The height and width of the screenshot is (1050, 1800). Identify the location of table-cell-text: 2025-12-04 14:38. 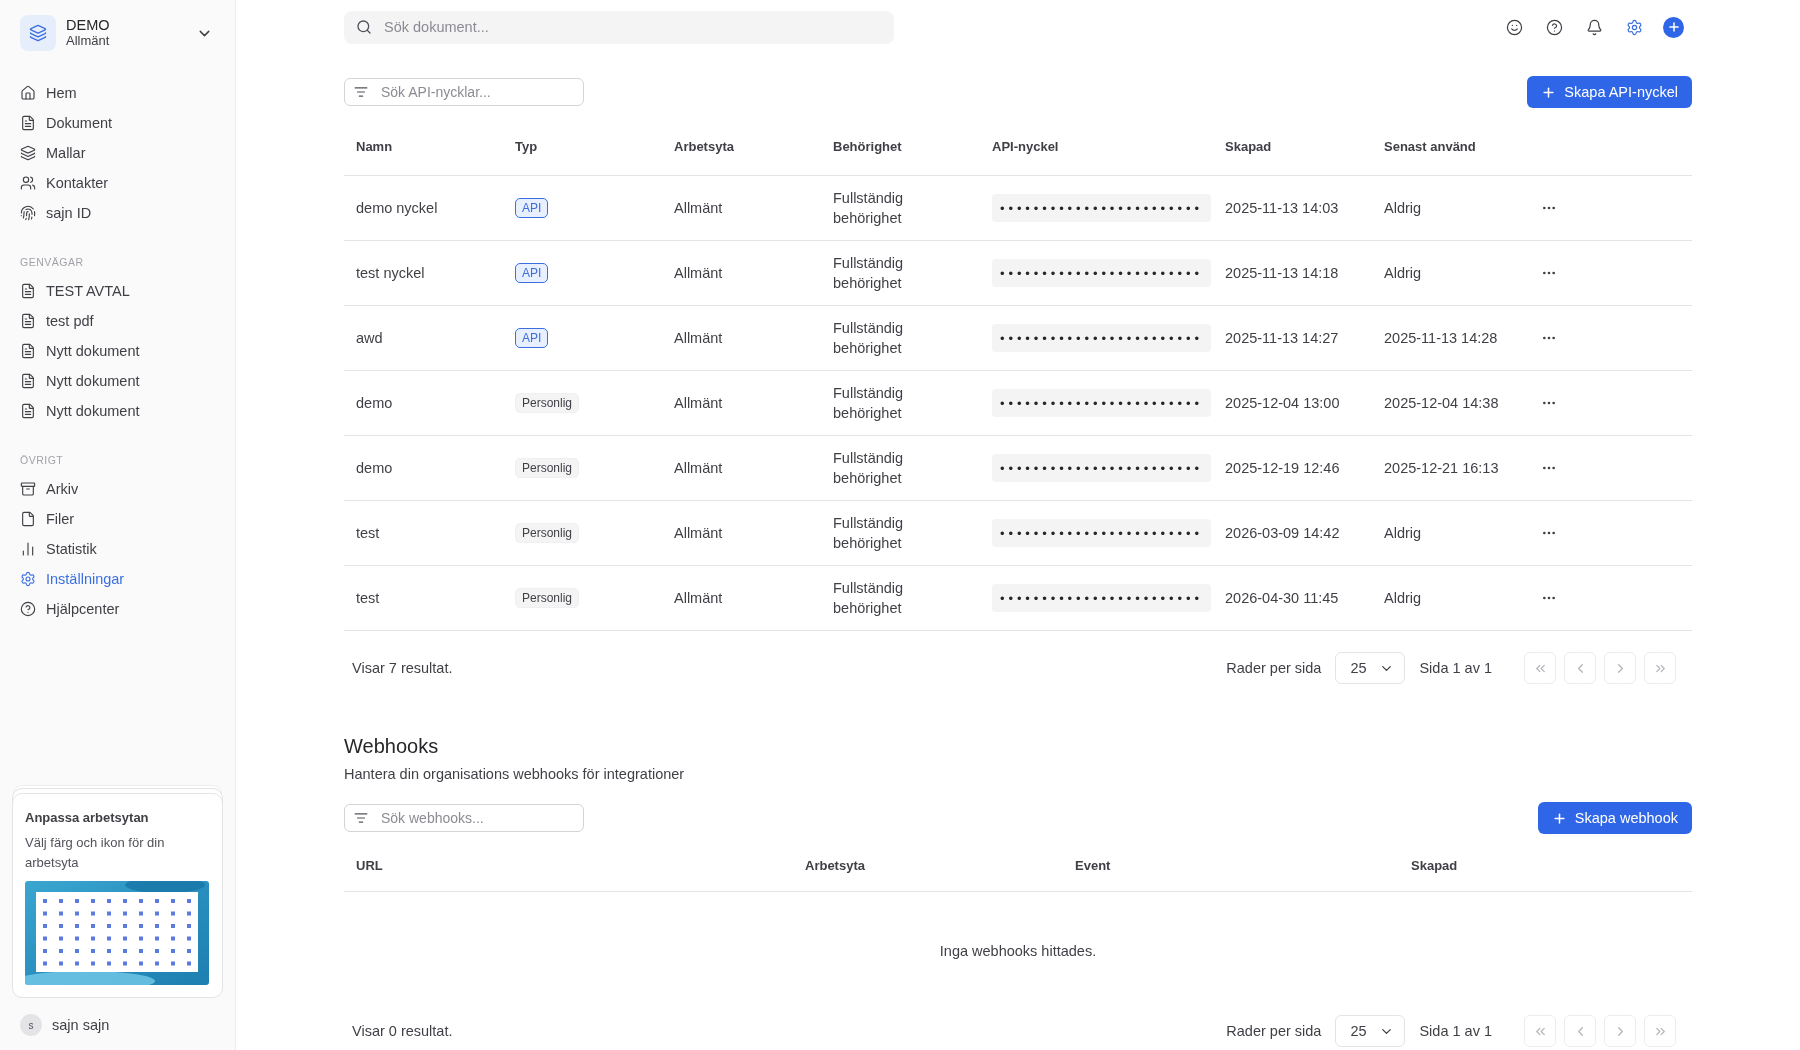
(1441, 403).